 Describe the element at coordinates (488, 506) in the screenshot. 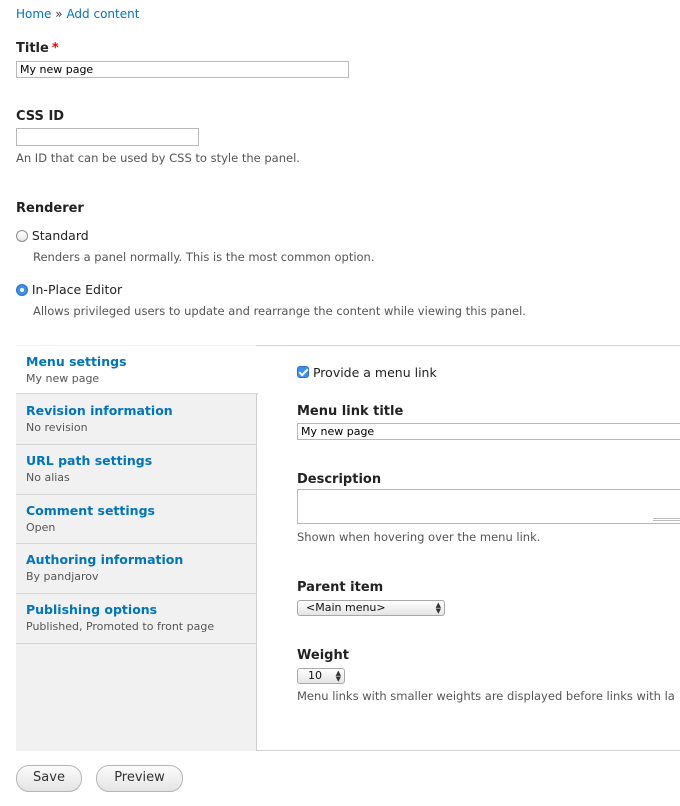

I see `description-textarea` at that location.